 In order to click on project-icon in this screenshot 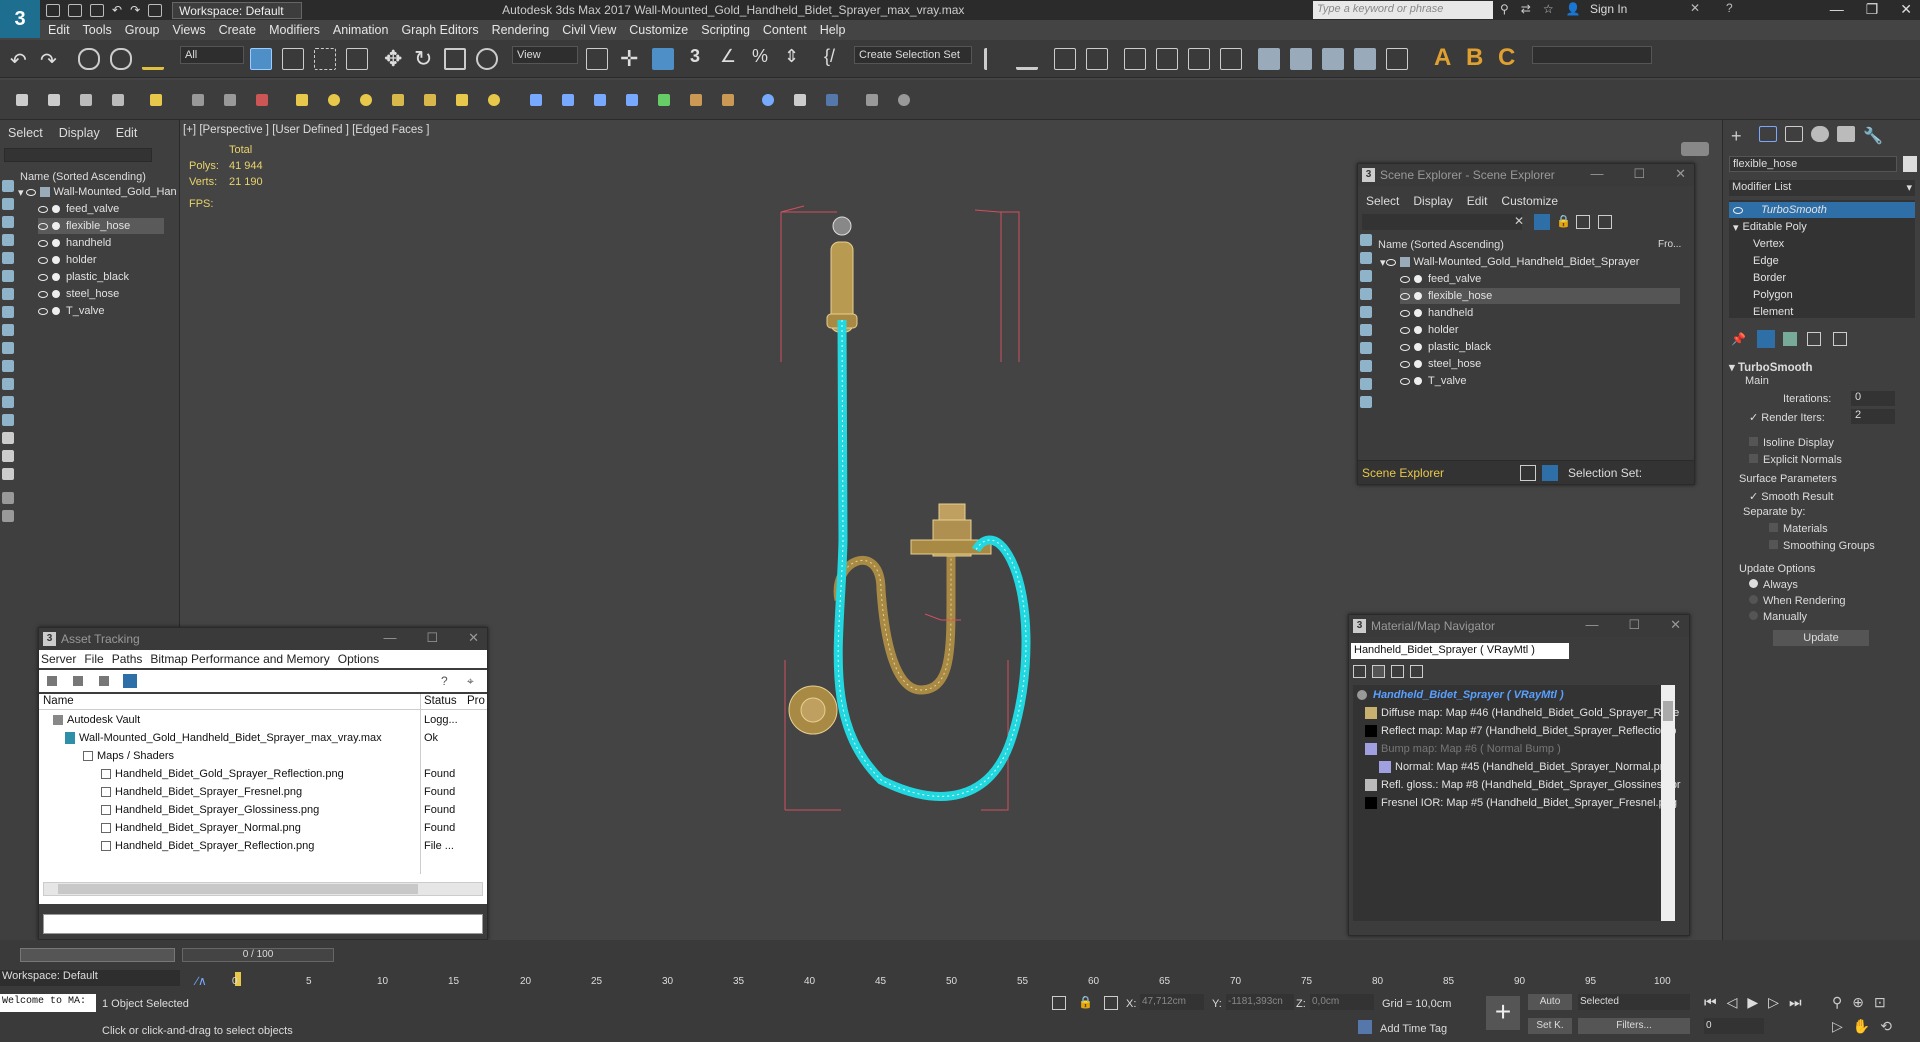, I will do `click(155, 10)`.